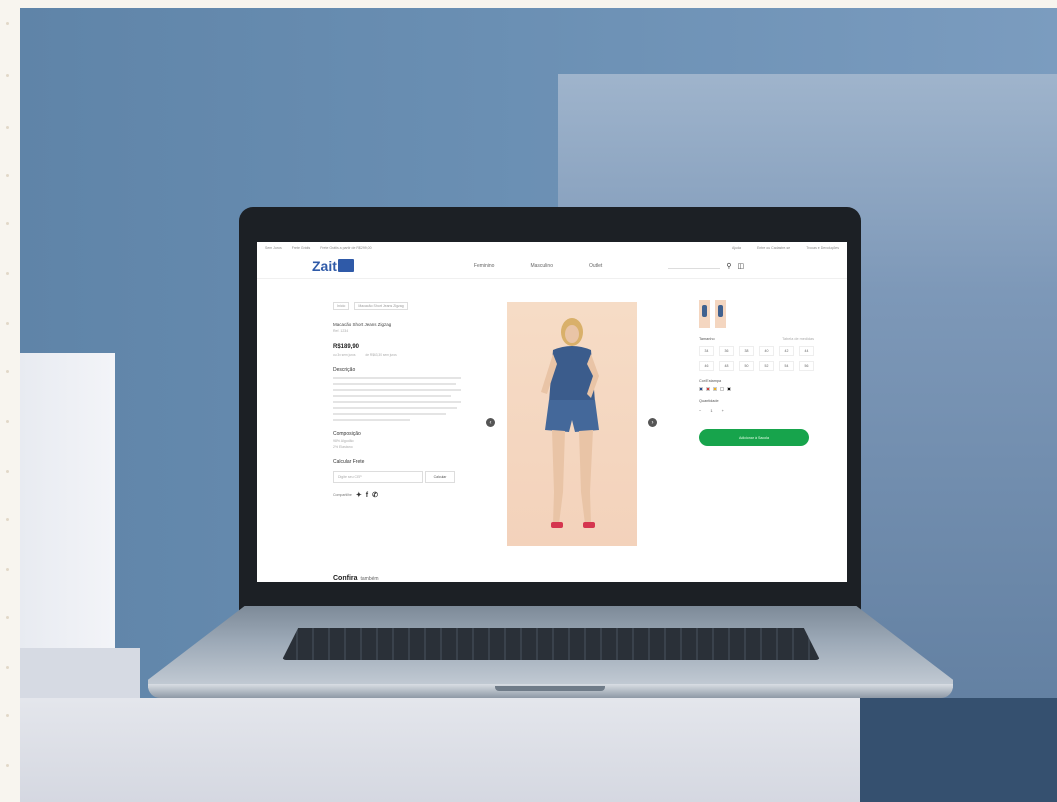 This screenshot has height=802, width=1057. I want to click on installment-line: ou 3x sem juros, so click(344, 355).